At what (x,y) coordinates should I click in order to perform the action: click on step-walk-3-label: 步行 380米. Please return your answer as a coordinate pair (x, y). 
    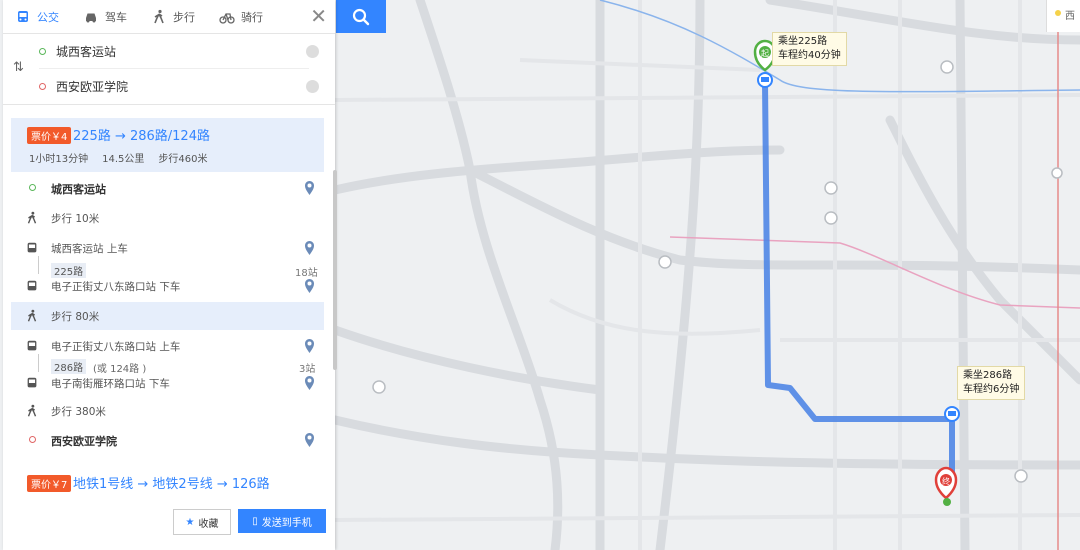
    Looking at the image, I should click on (78, 412).